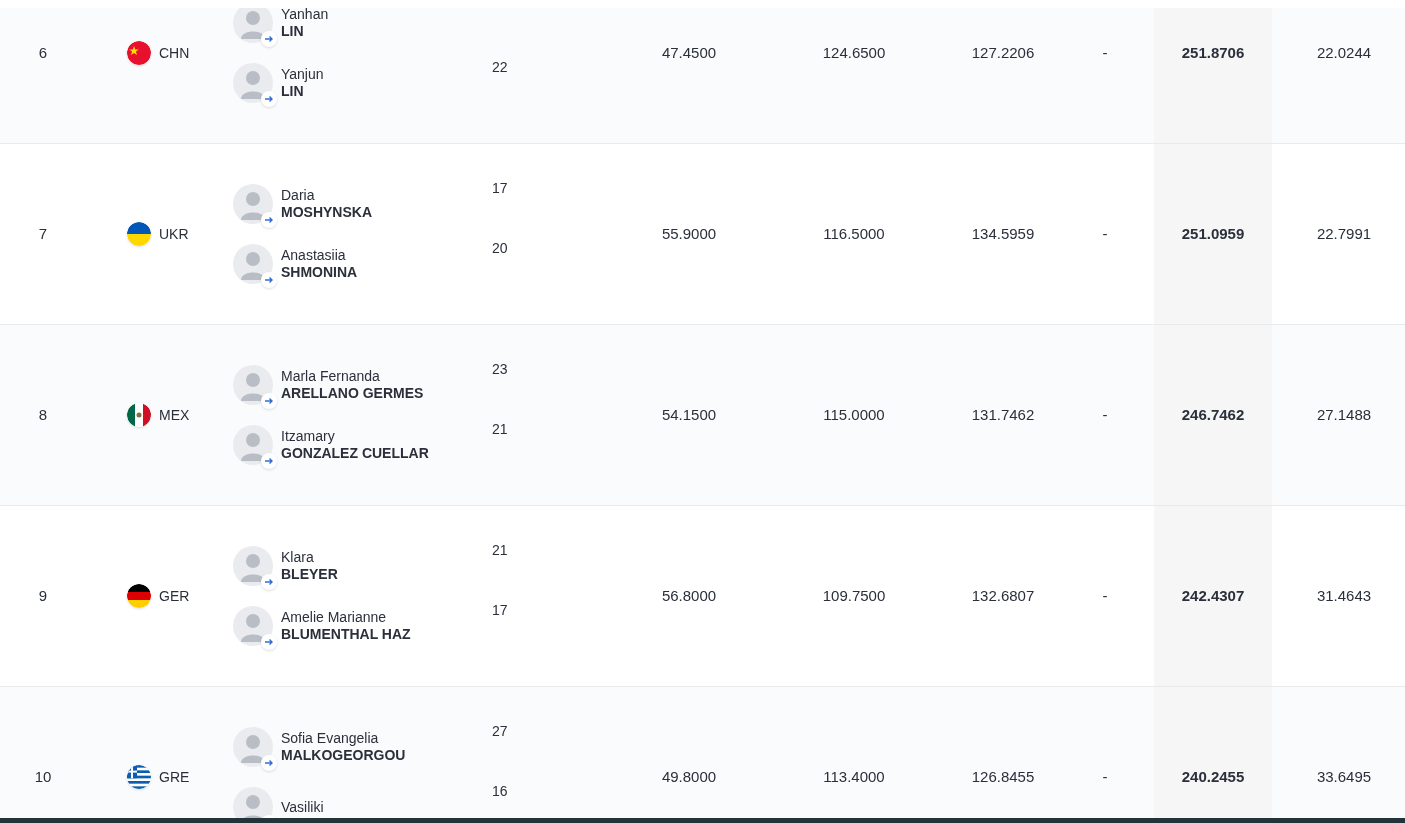 This screenshot has height=823, width=1405. Describe the element at coordinates (43, 52) in the screenshot. I see `rank: 6` at that location.